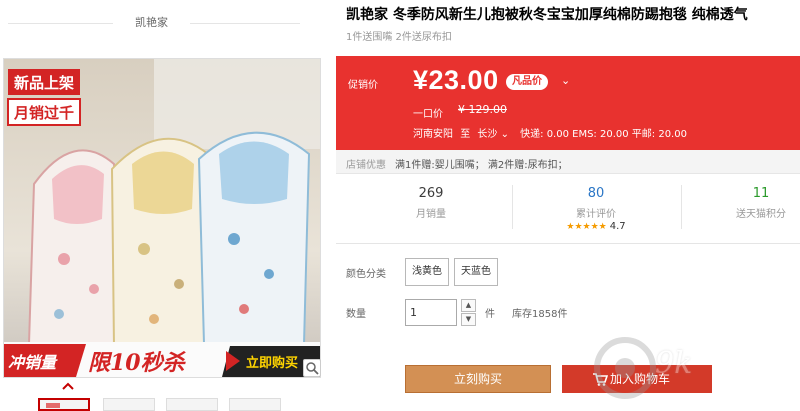  Describe the element at coordinates (431, 312) in the screenshot. I see `quantity-input: 1` at that location.